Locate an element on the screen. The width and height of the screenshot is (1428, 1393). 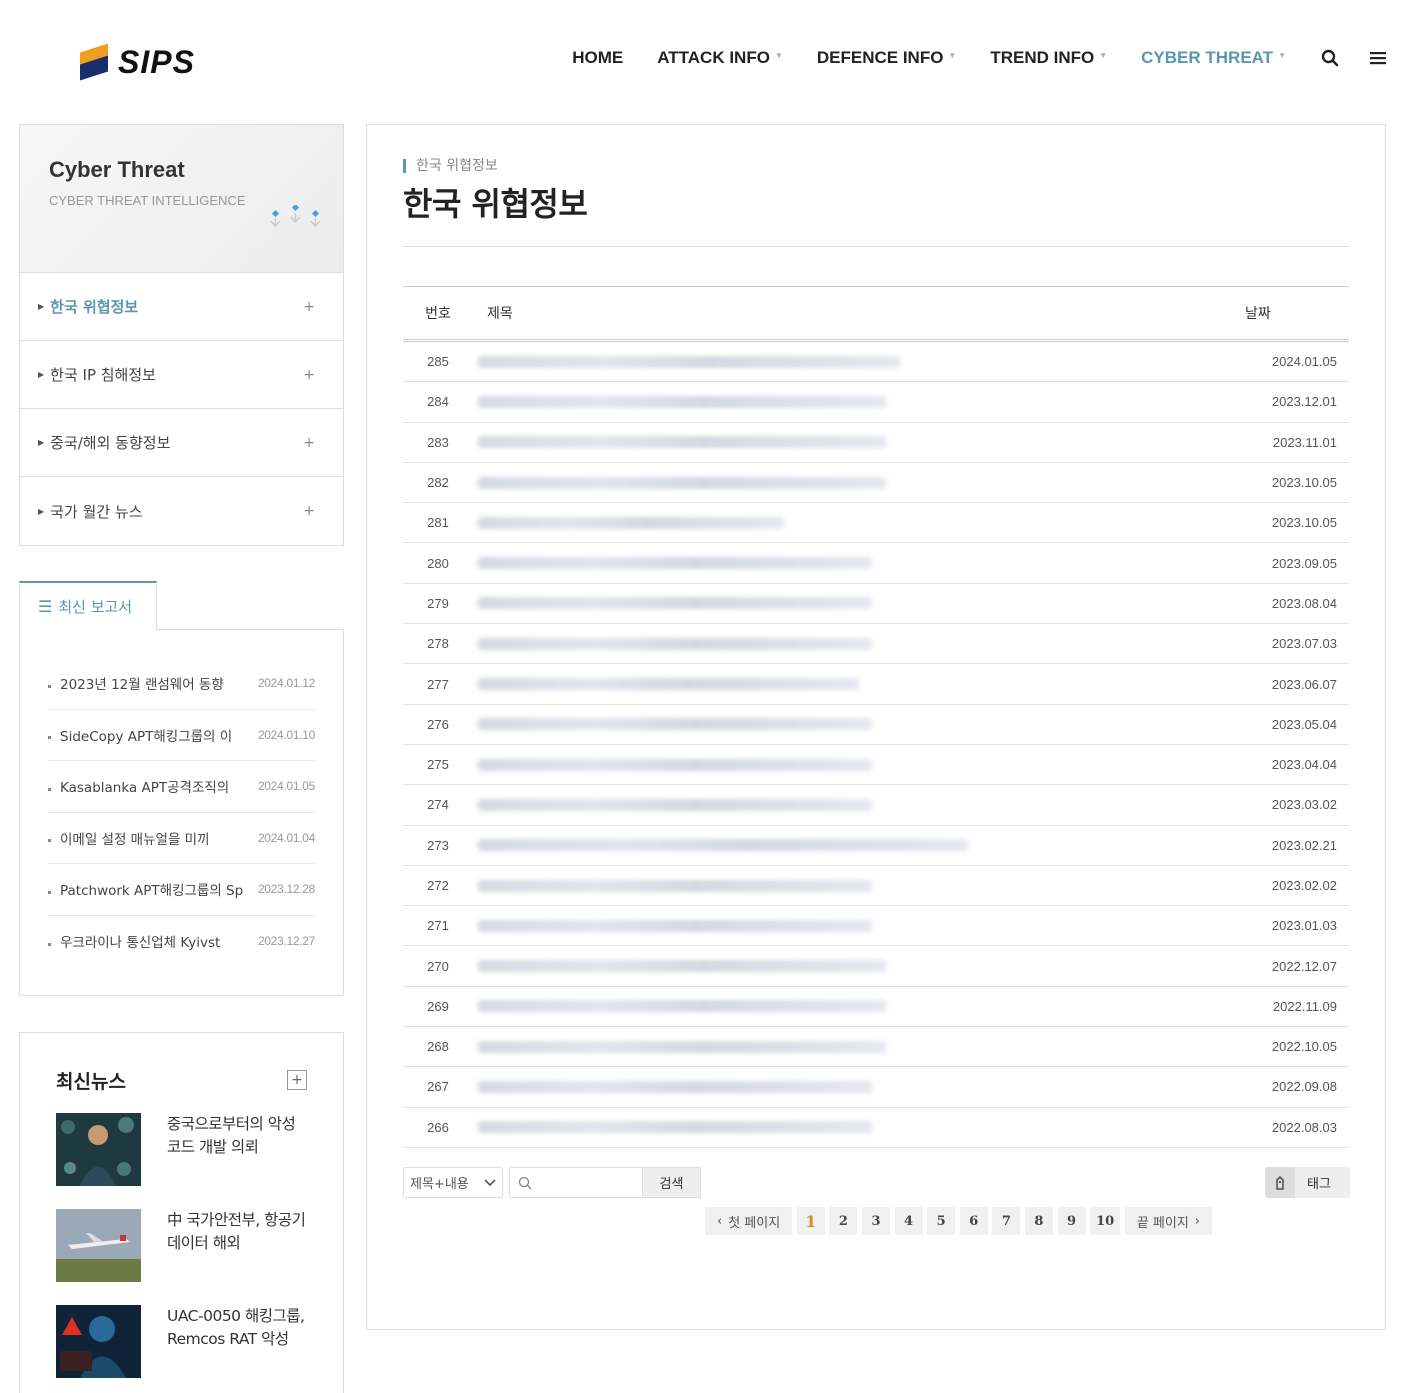
table-row: 274 2023.03.02 is located at coordinates (876, 805).